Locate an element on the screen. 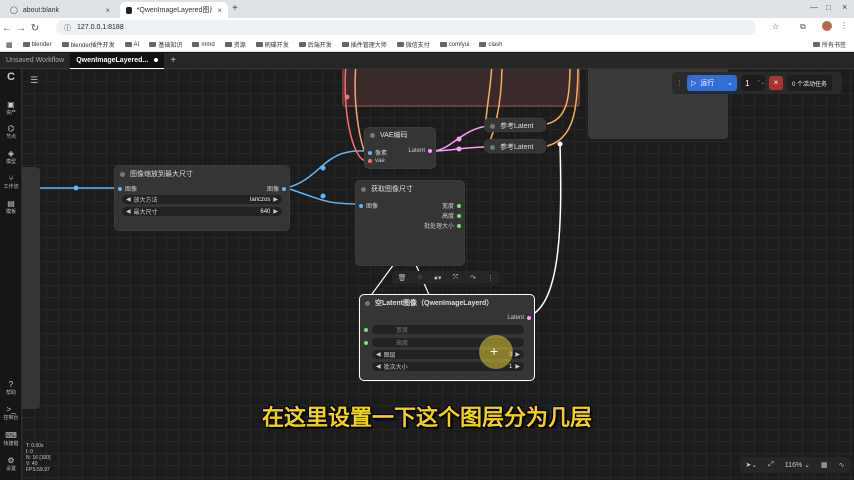  sidebar-item-help: ? 帮助 is located at coordinates (11, 388).